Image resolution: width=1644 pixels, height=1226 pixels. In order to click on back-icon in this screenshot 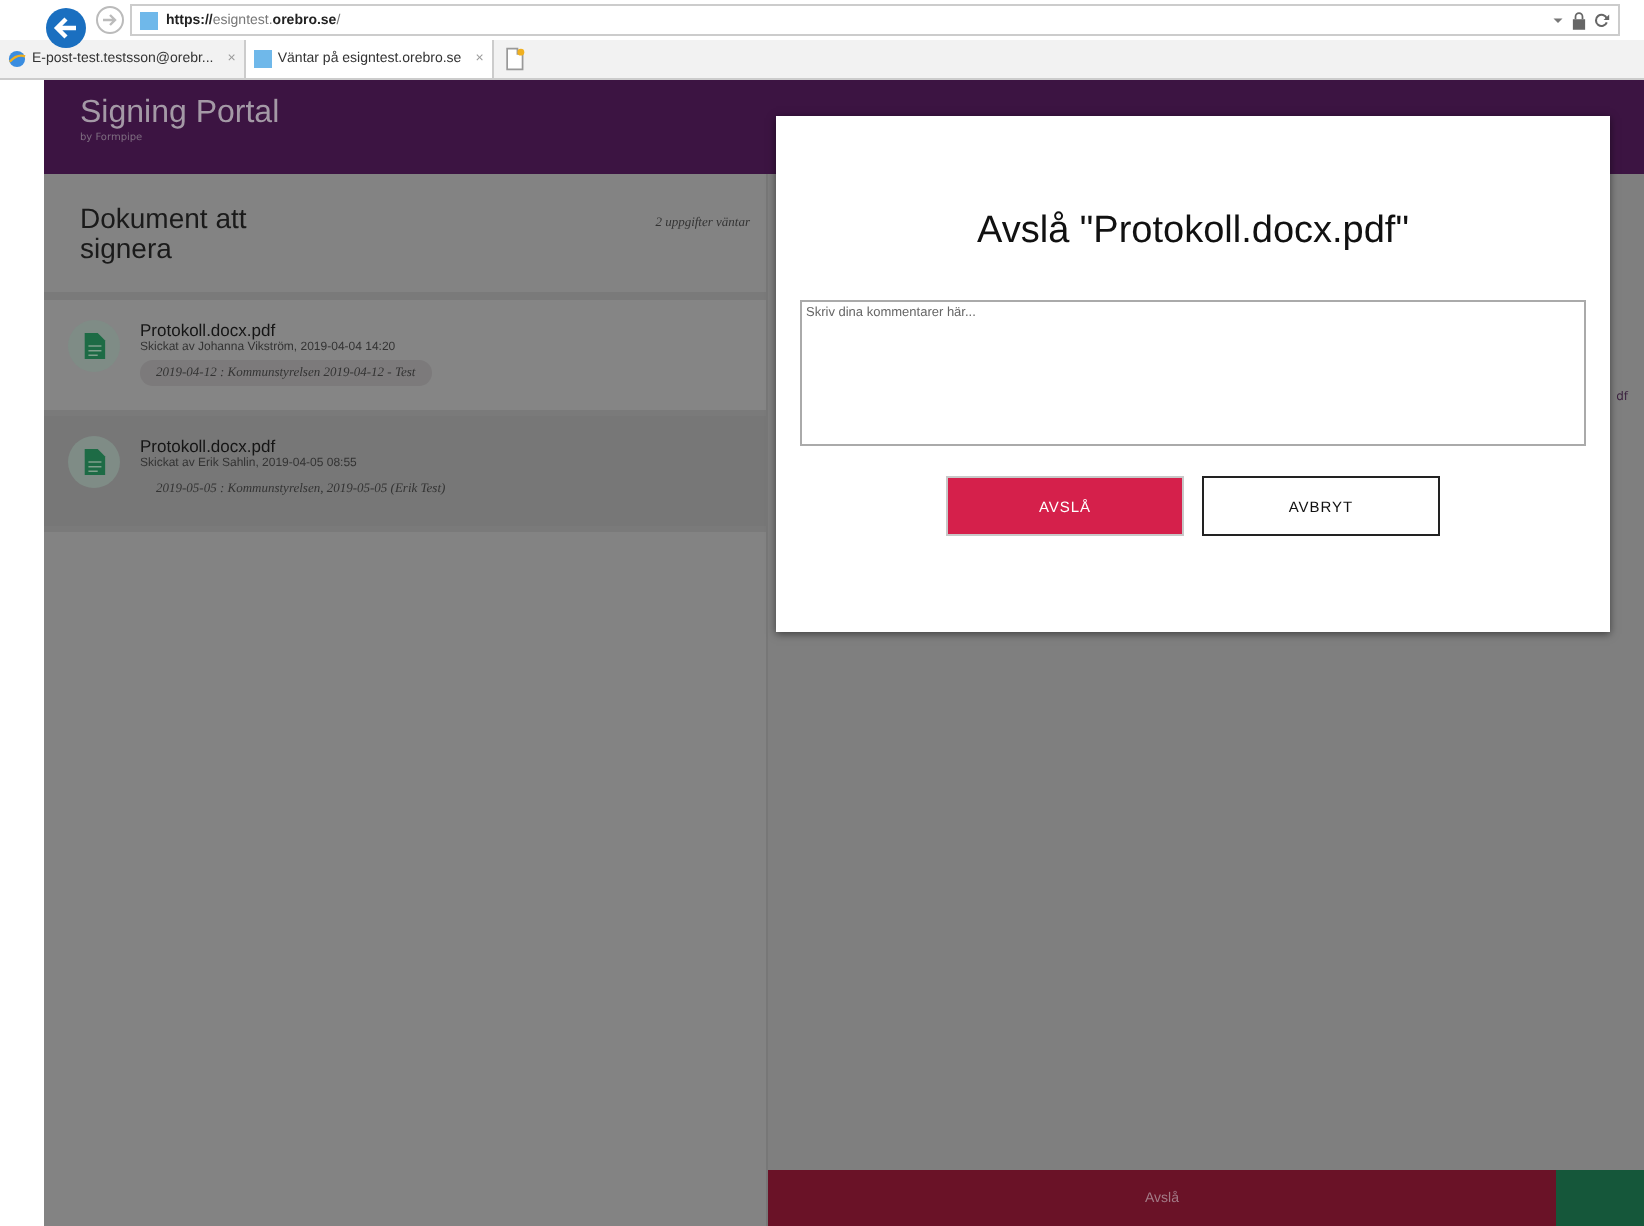, I will do `click(66, 28)`.